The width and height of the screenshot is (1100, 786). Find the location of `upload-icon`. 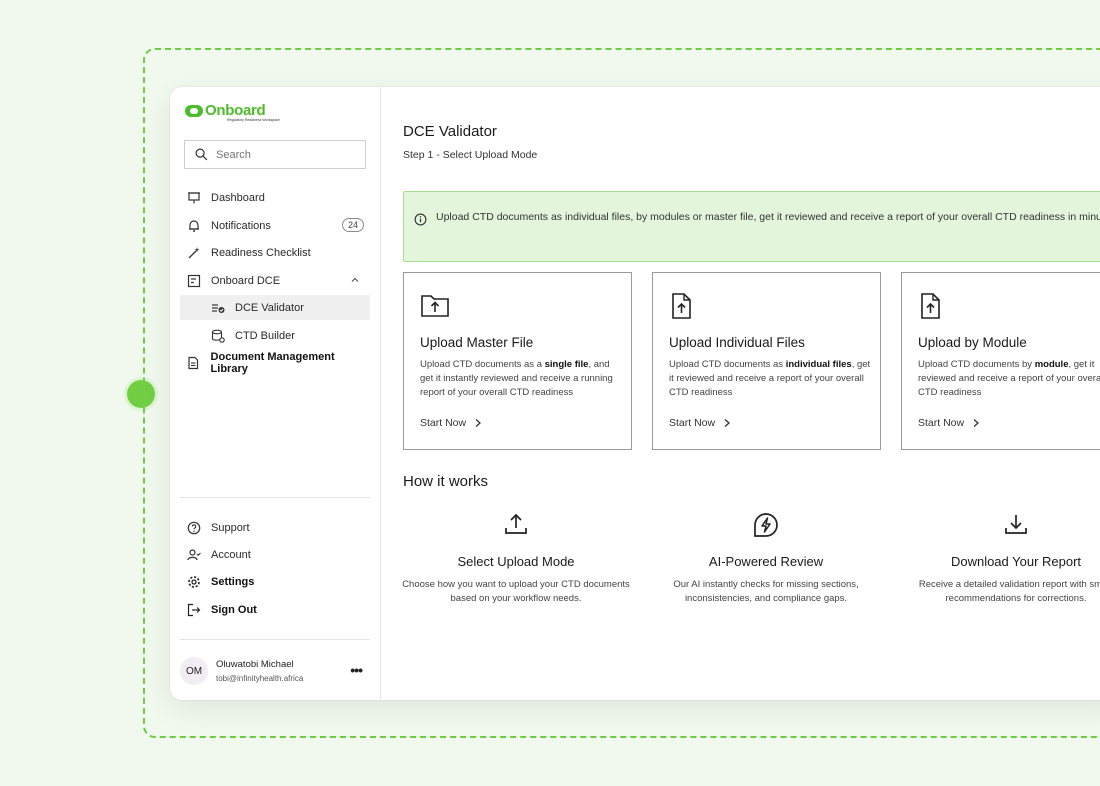

upload-icon is located at coordinates (516, 525).